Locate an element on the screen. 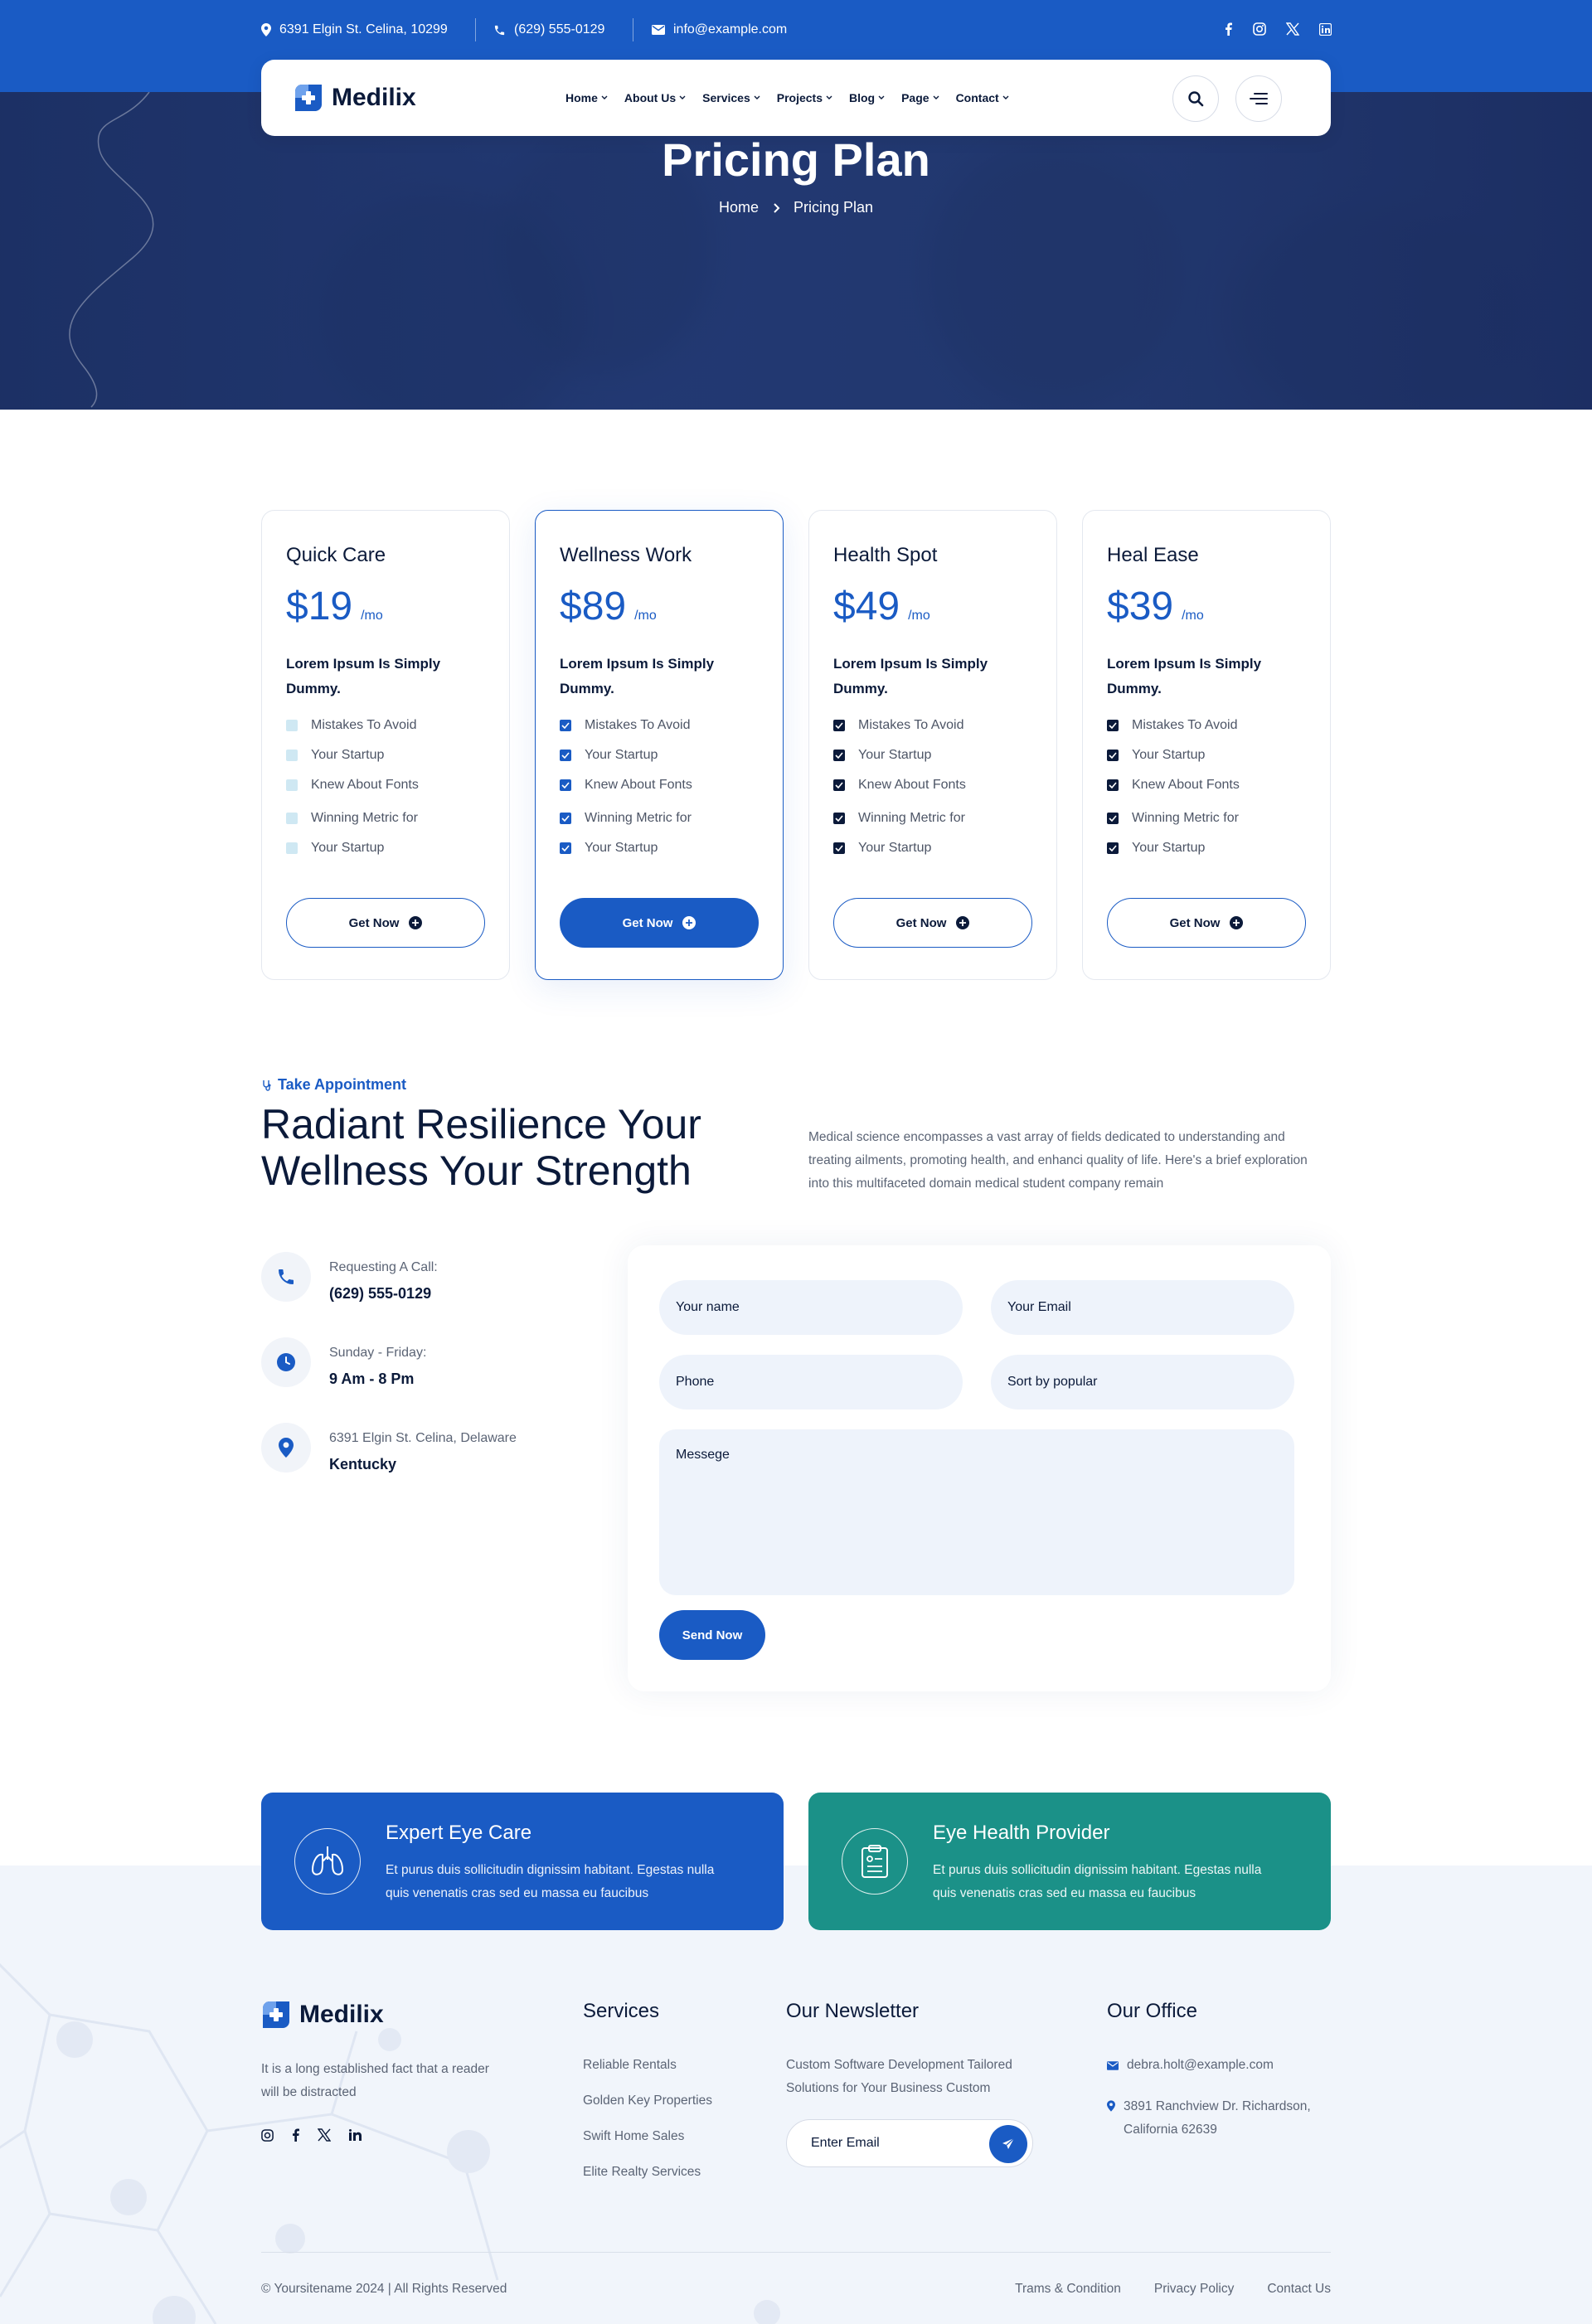  contact-link: Contact Us is located at coordinates (1299, 2289).